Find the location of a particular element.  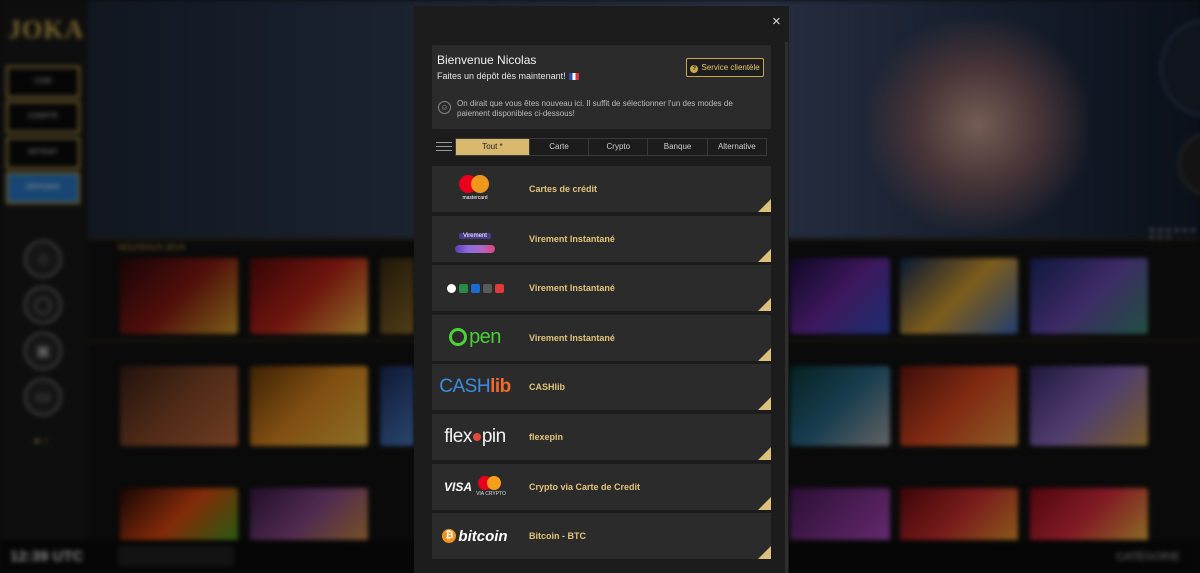

payment-method-label: flexepin is located at coordinates (546, 436).